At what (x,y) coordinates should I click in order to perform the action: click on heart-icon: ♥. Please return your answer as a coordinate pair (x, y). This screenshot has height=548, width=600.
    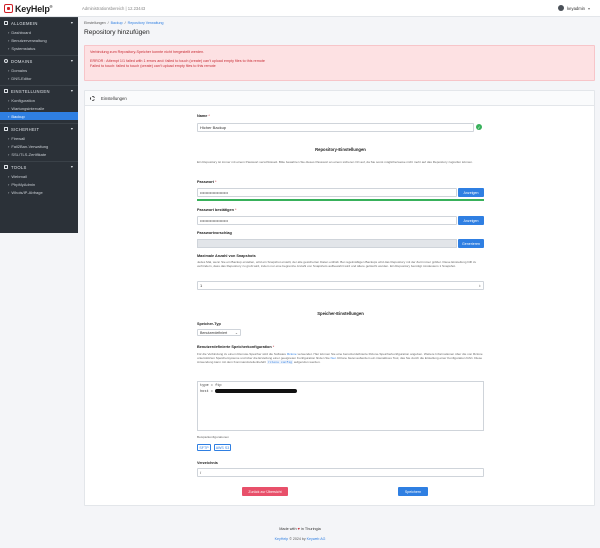
    Looking at the image, I should click on (298, 529).